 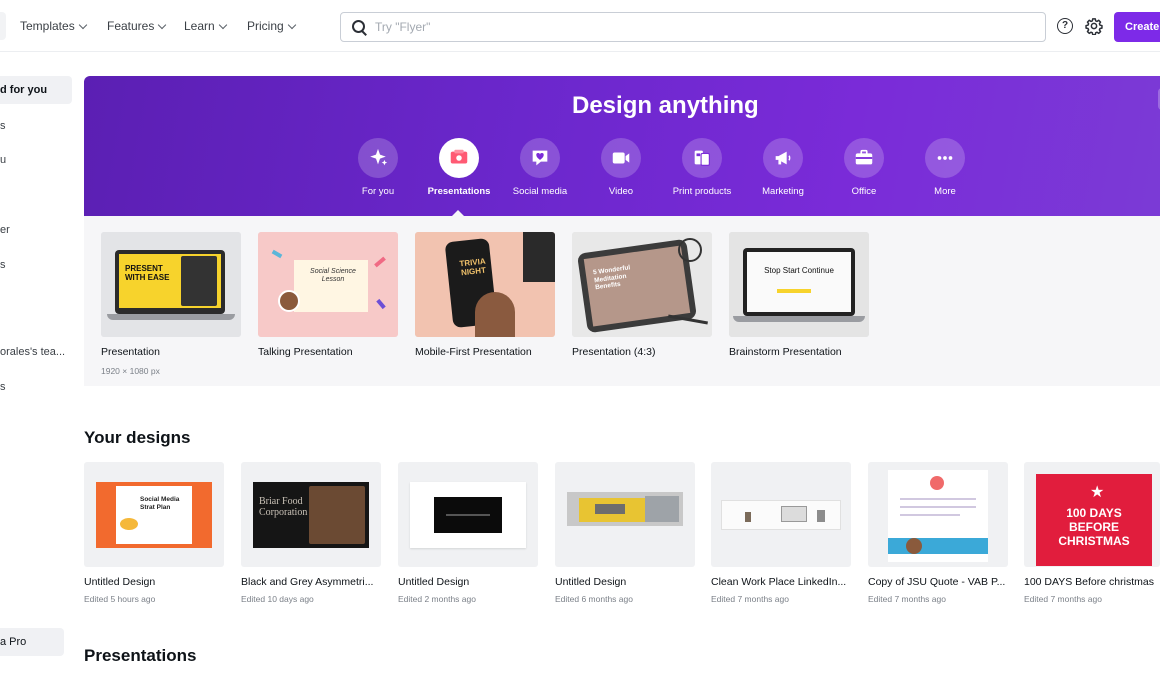 I want to click on template-thumbnail: PRESENT WITH EASE, so click(x=171, y=284).